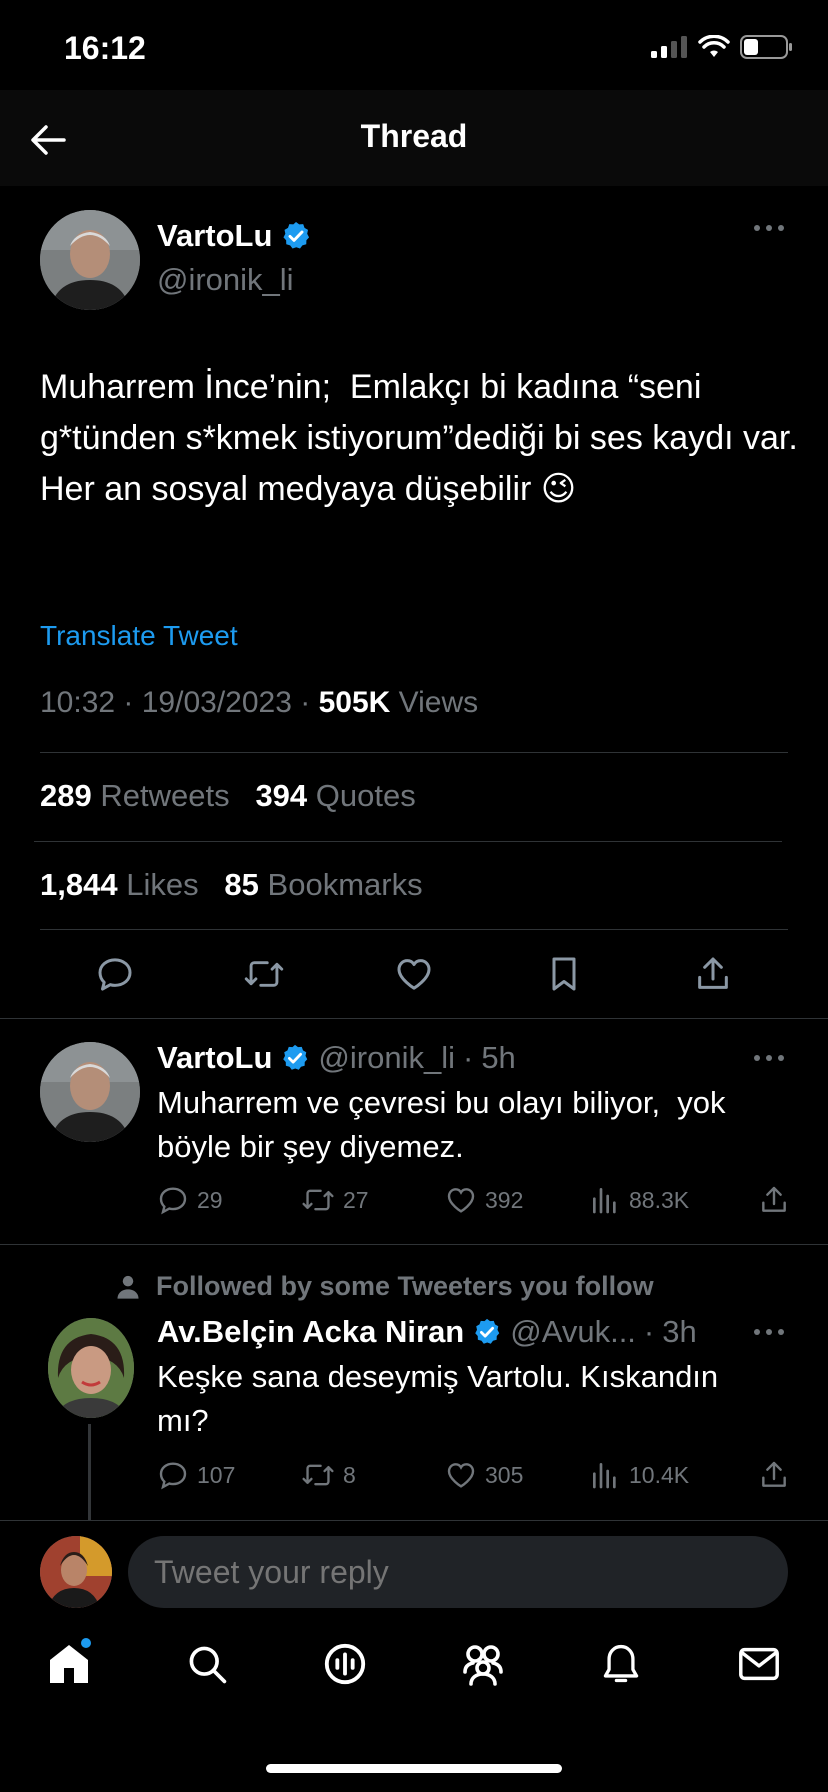  I want to click on reply-author-handle: @ironik_li, so click(386, 1058).